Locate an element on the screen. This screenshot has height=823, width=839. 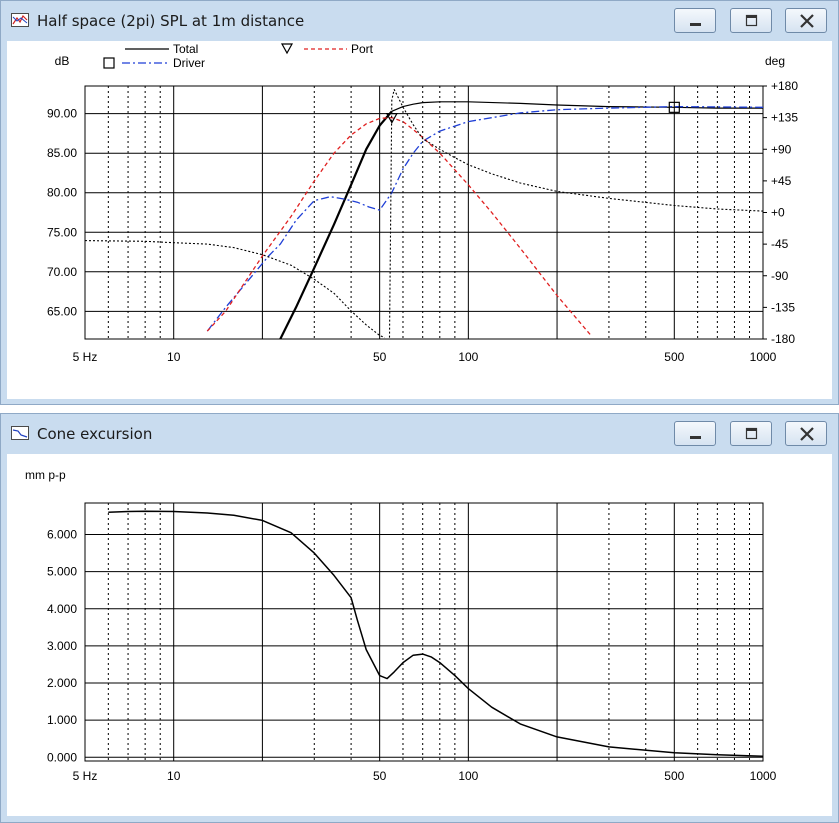
y-tick-label: 80.00 is located at coordinates (62, 193).